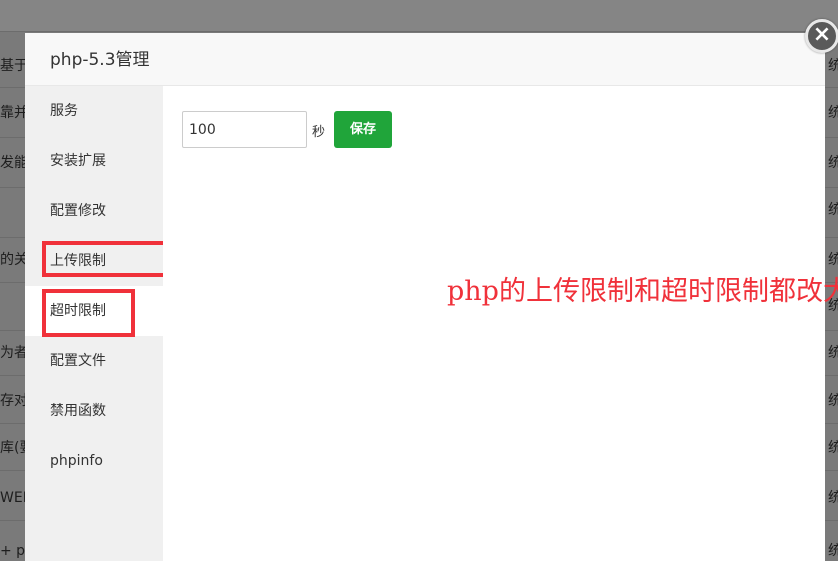 The width and height of the screenshot is (838, 561). Describe the element at coordinates (100, 60) in the screenshot. I see `dialog-title: php-5.3管理` at that location.